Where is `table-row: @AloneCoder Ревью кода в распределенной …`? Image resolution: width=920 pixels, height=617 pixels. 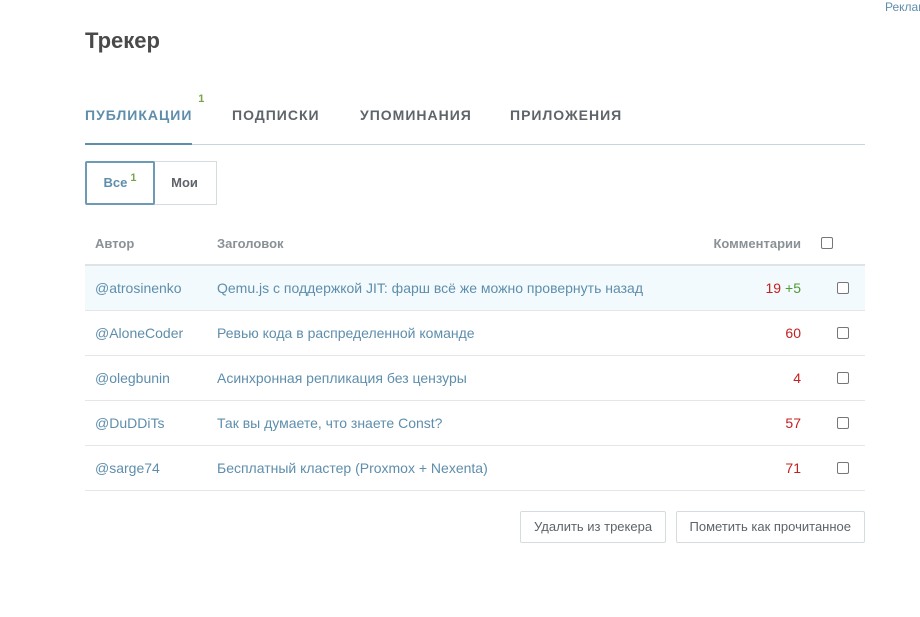
table-row: @AloneCoder Ревью кода в распределенной … is located at coordinates (475, 333).